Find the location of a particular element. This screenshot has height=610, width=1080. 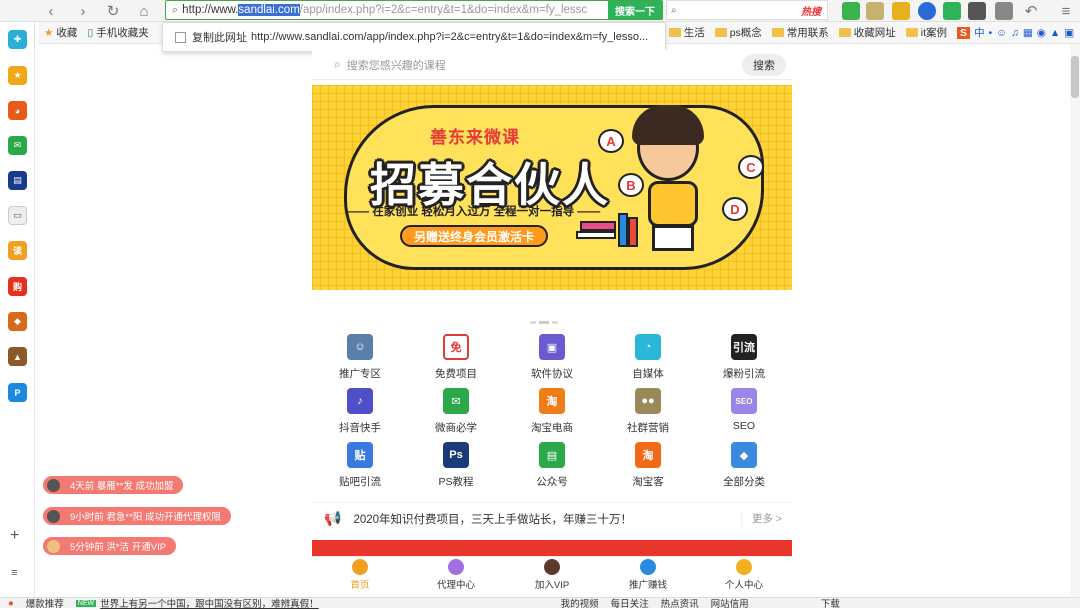

document-icon: ▭ is located at coordinates (17, 215).